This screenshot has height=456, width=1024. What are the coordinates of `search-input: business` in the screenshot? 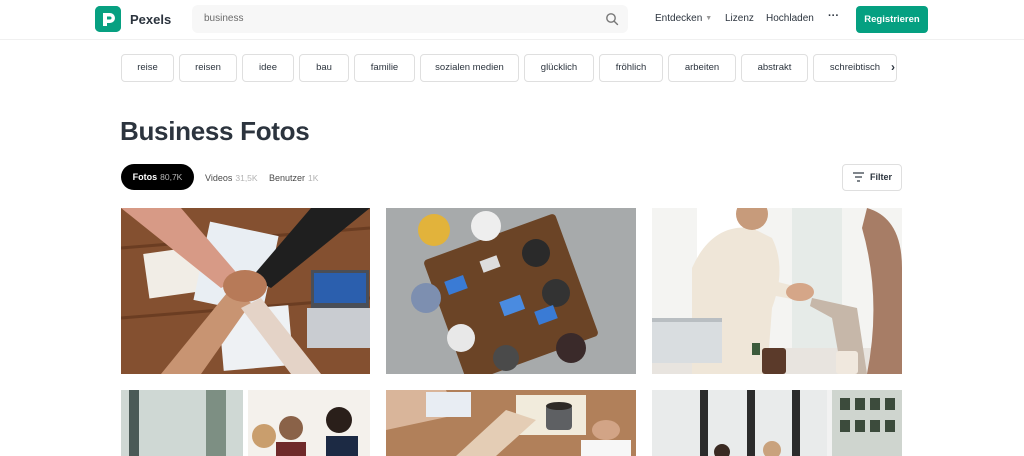 It's located at (223, 18).